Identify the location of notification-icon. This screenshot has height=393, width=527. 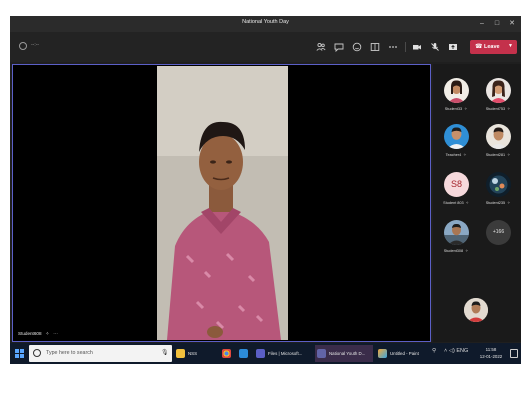
(514, 353).